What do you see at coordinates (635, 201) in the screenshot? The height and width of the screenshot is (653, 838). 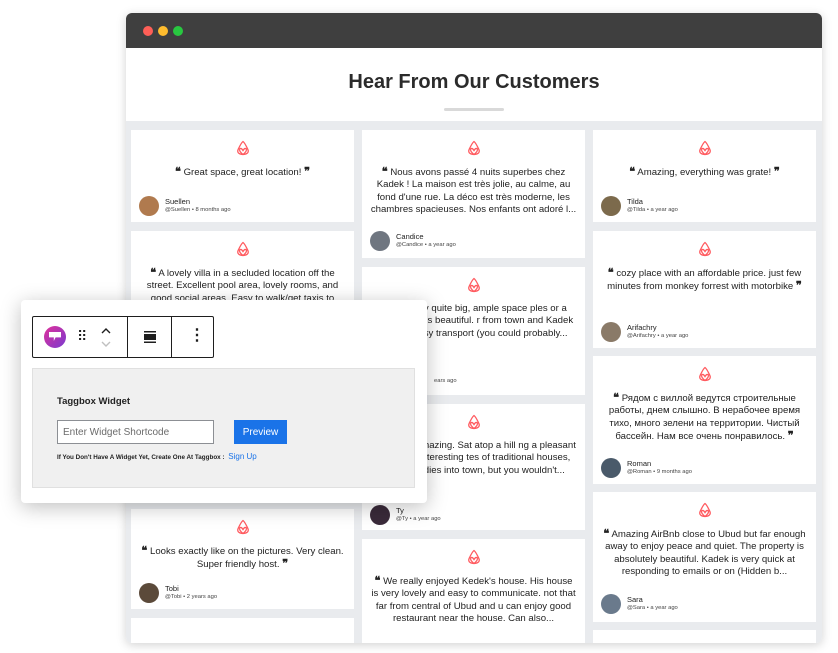 I see `author-name: Tilda` at bounding box center [635, 201].